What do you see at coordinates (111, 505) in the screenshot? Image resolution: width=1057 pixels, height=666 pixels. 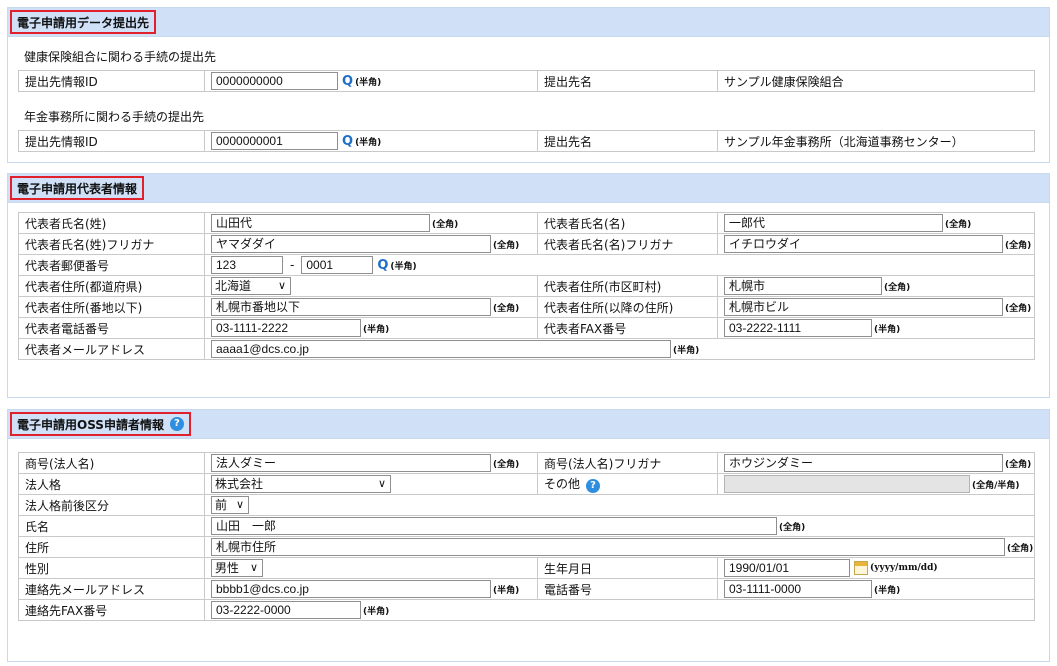 I see `corp-position-label: 法人格前後区分` at bounding box center [111, 505].